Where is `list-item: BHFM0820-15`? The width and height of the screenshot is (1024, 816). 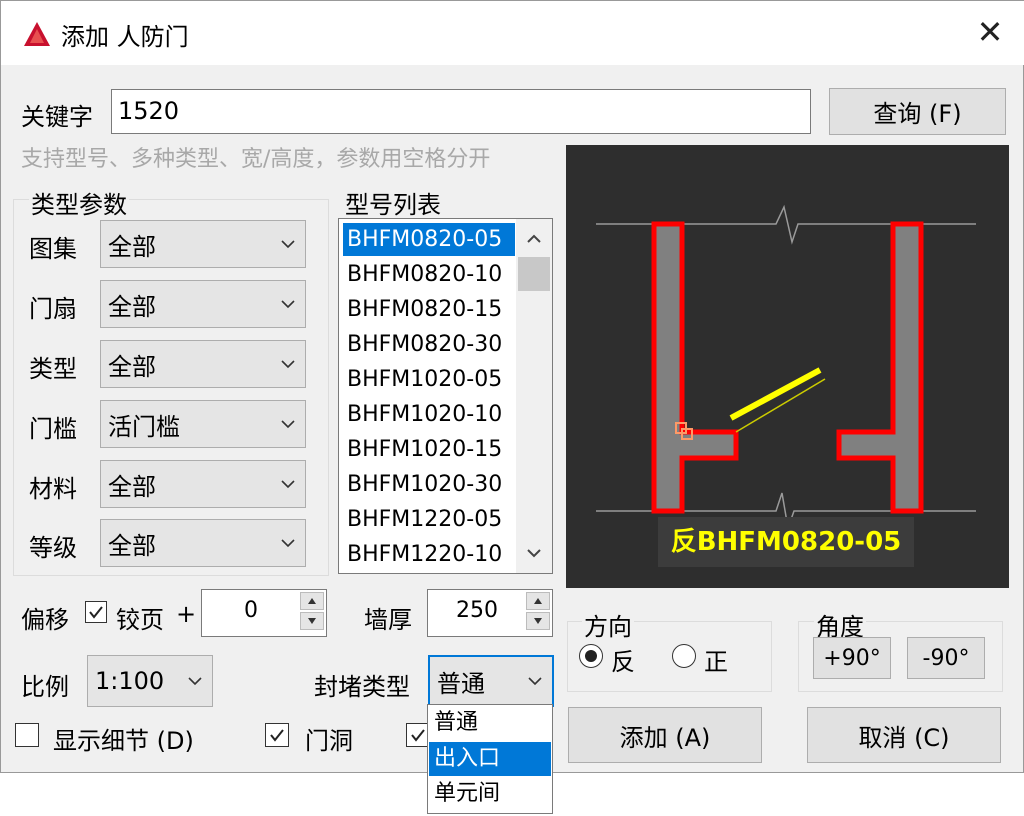 list-item: BHFM0820-15 is located at coordinates (429, 309).